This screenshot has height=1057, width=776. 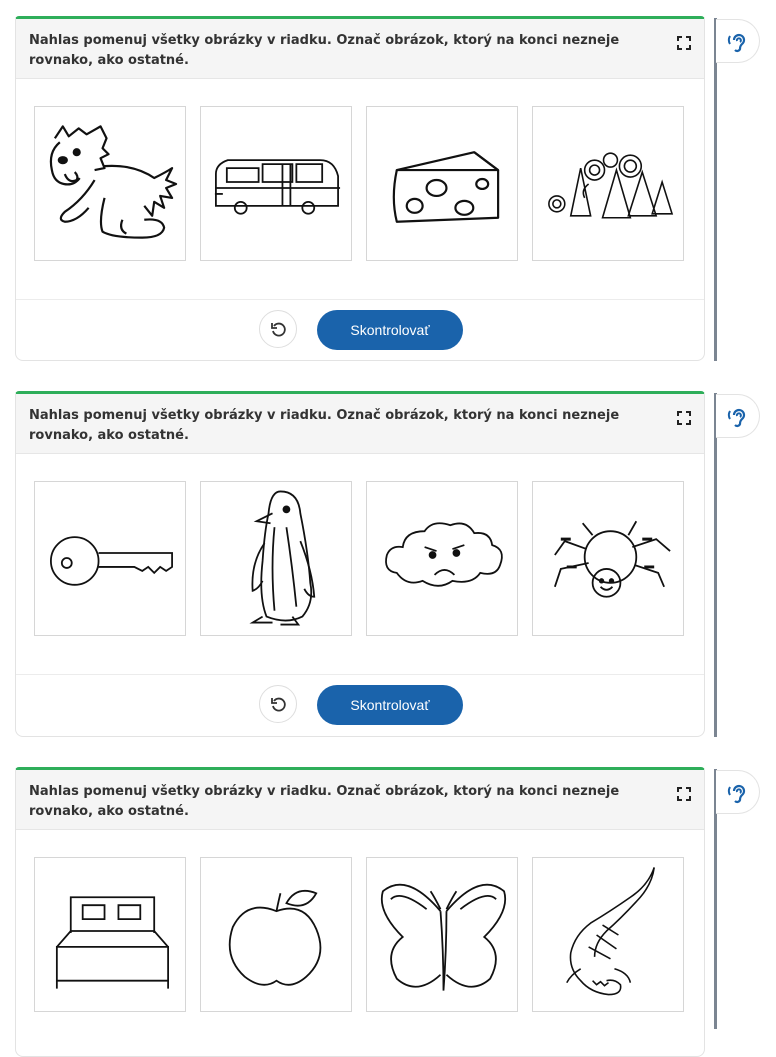 What do you see at coordinates (608, 558) in the screenshot?
I see `spider-picture` at bounding box center [608, 558].